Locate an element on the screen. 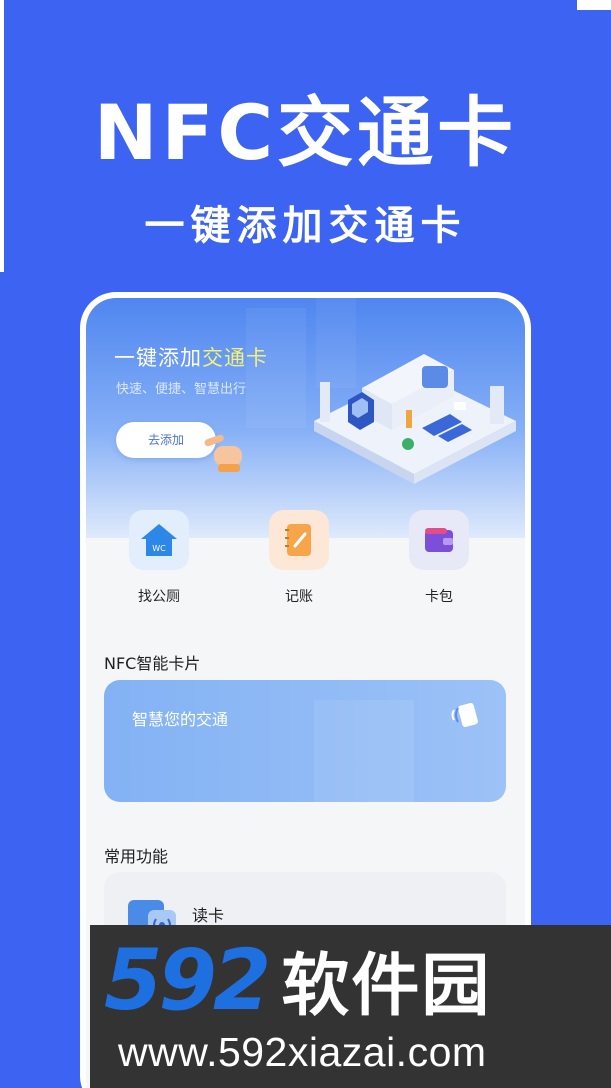 This screenshot has height=1088, width=611. watermark-logo: 592 软件园 is located at coordinates (298, 981).